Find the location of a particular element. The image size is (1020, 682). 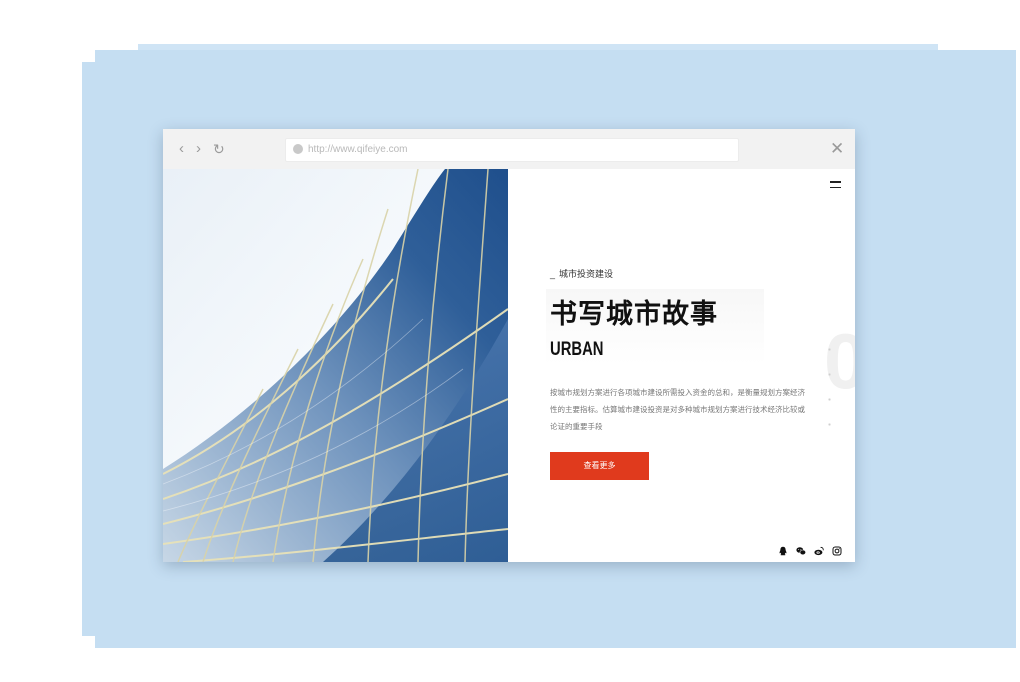

chevron-left-icon: ‹ is located at coordinates (181, 149).